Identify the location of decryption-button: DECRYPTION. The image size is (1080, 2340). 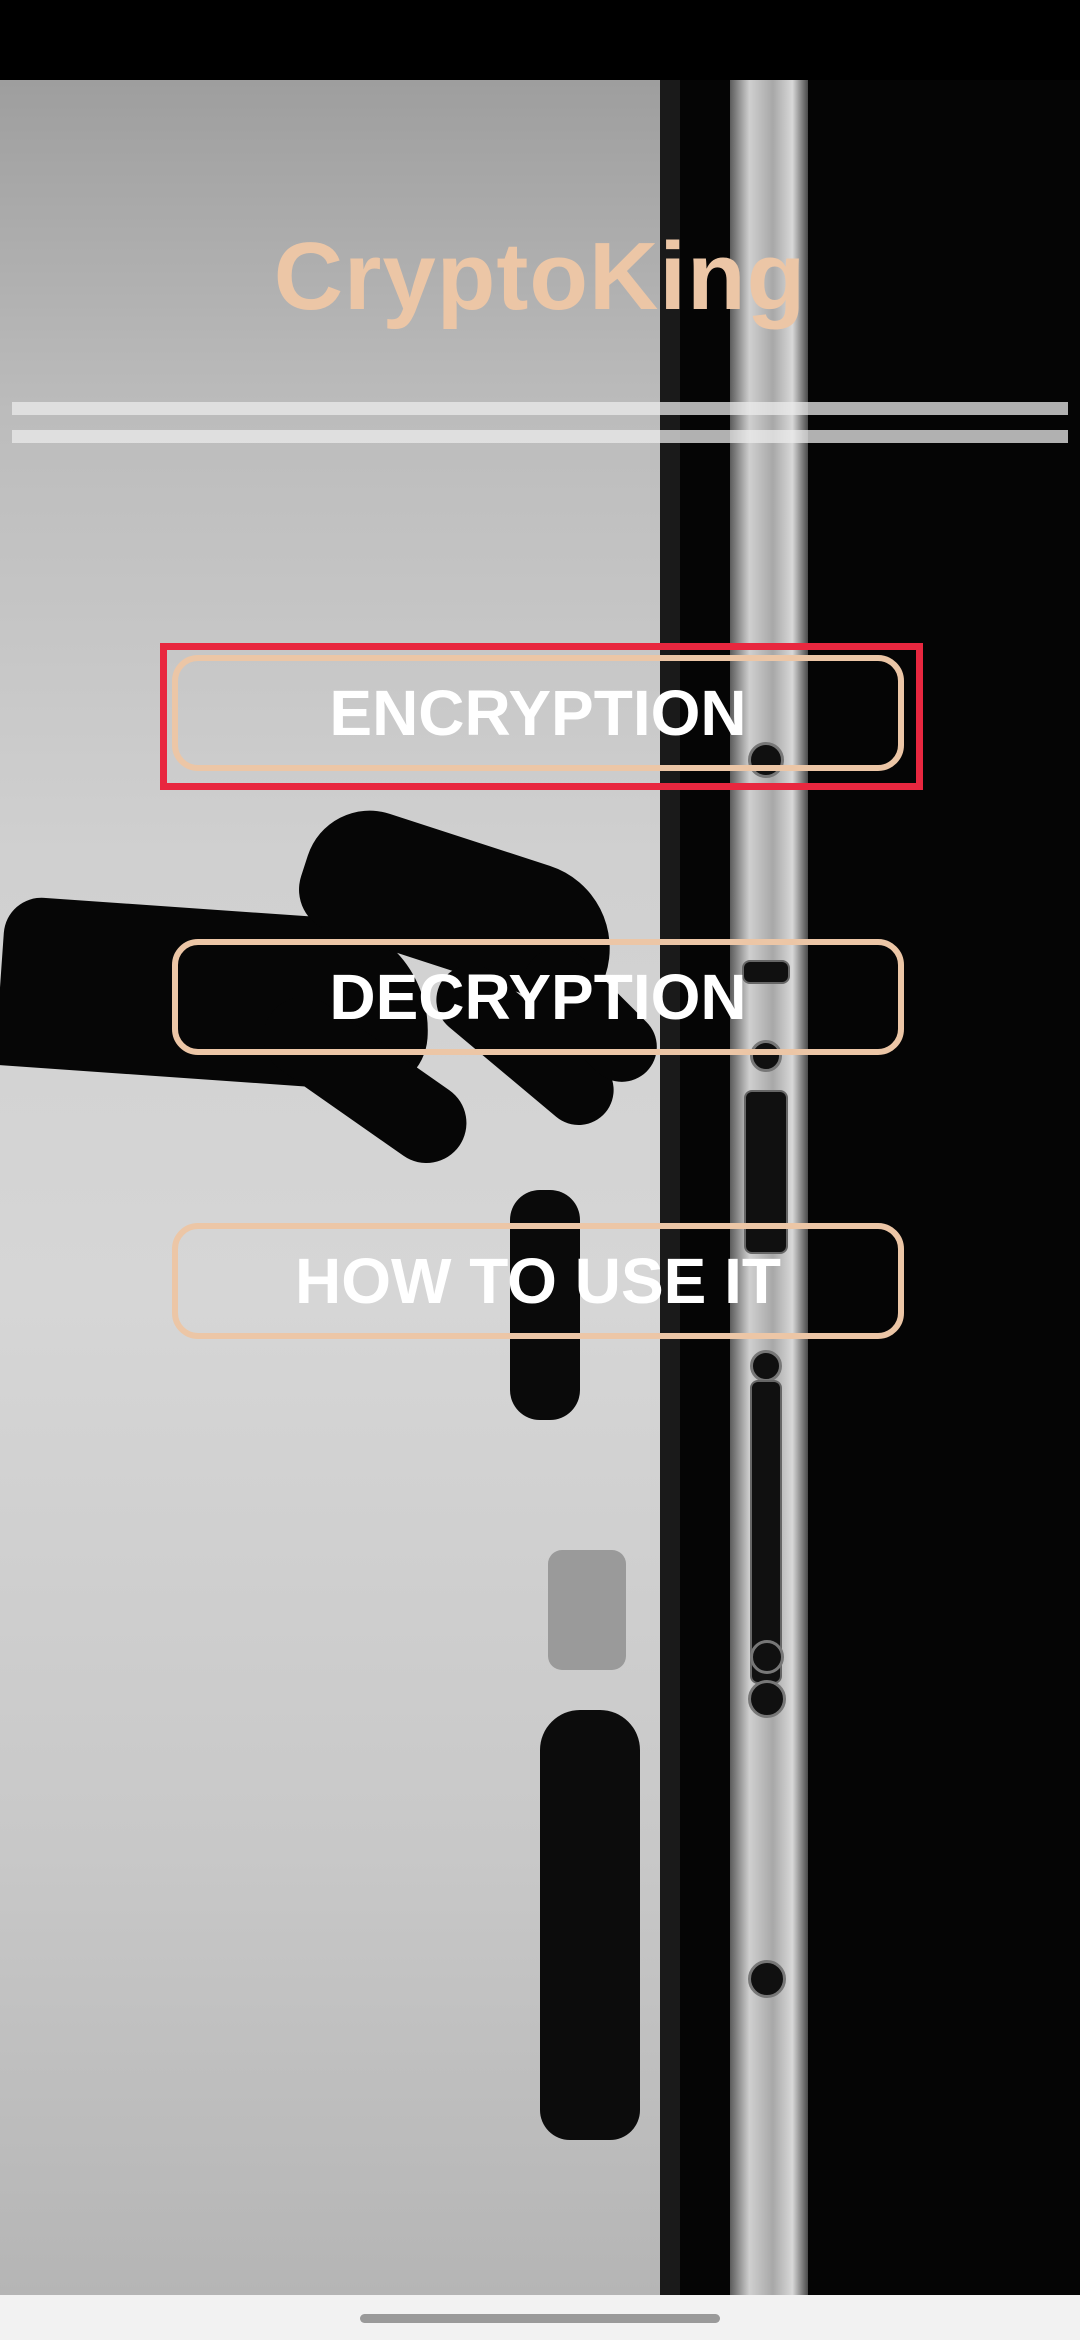
(538, 997).